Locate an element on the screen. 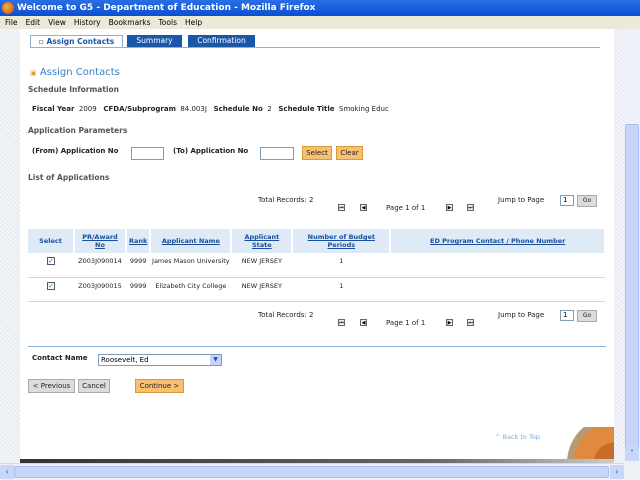 The width and height of the screenshot is (640, 480). horizontal-scroll-thumb is located at coordinates (311, 472).